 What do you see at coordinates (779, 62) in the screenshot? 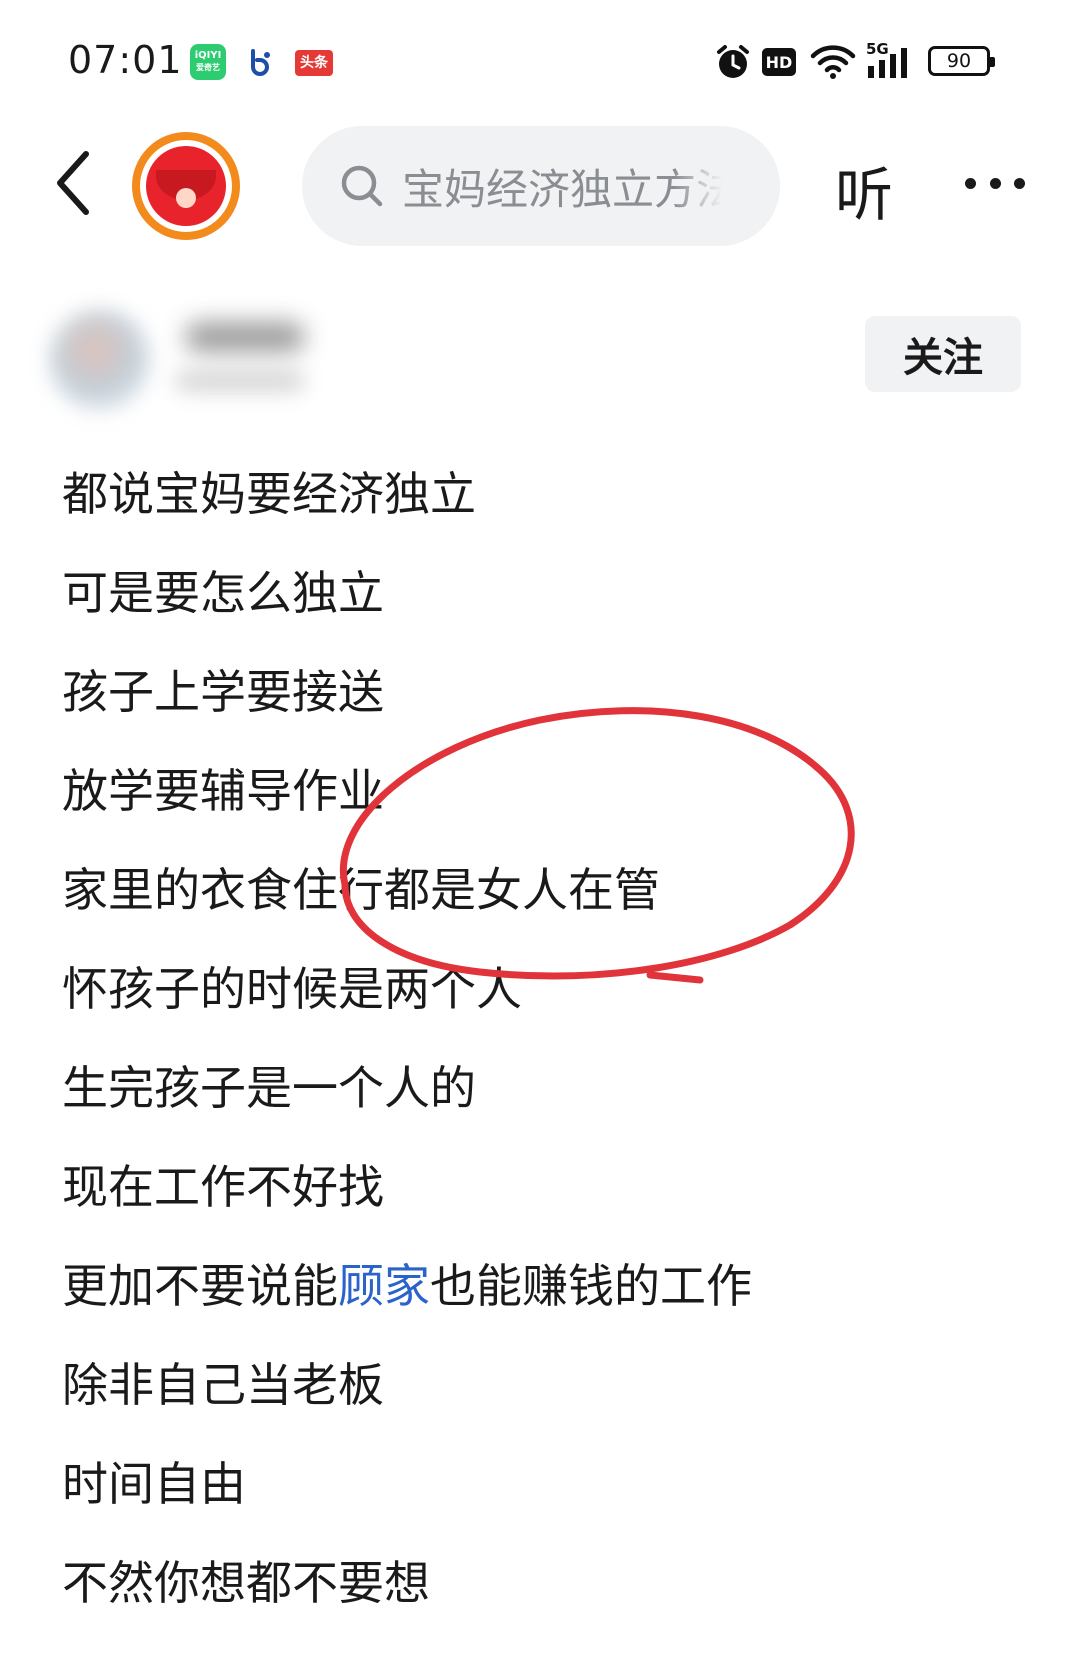
I see `hd-icon: HD` at bounding box center [779, 62].